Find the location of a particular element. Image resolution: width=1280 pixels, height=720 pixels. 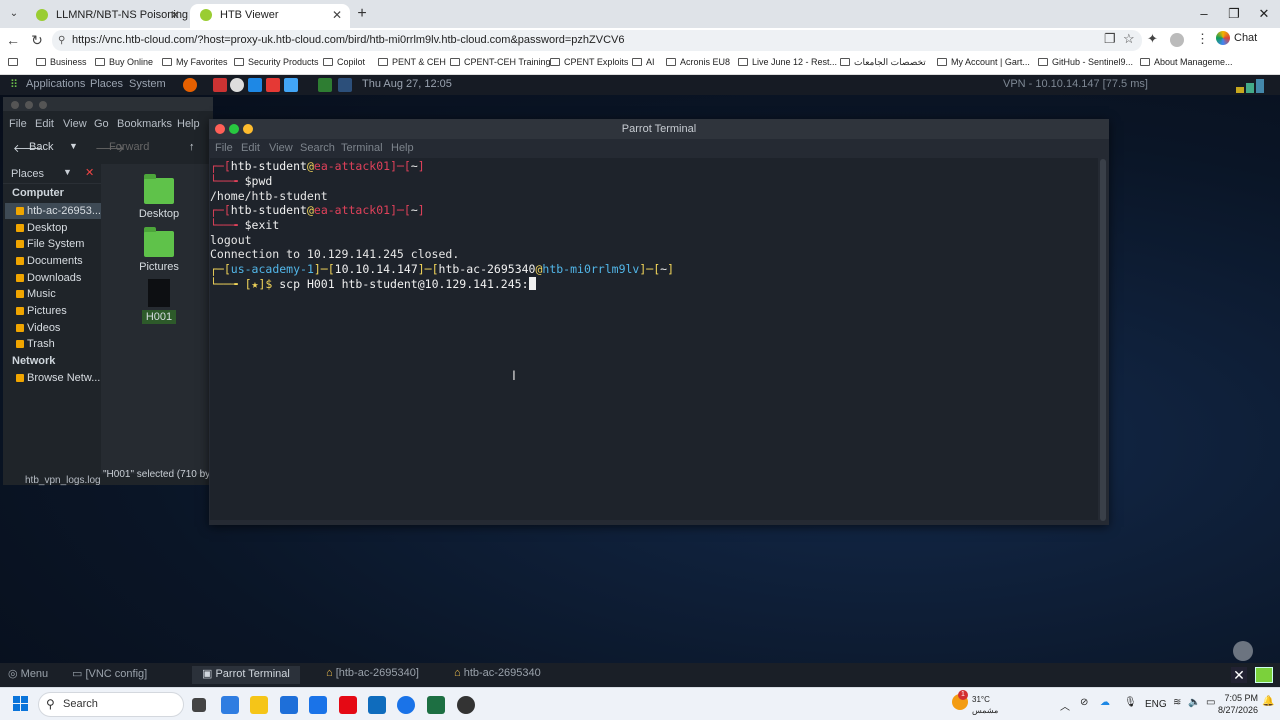

sidebar-item-trash: Trash is located at coordinates (57, 344).